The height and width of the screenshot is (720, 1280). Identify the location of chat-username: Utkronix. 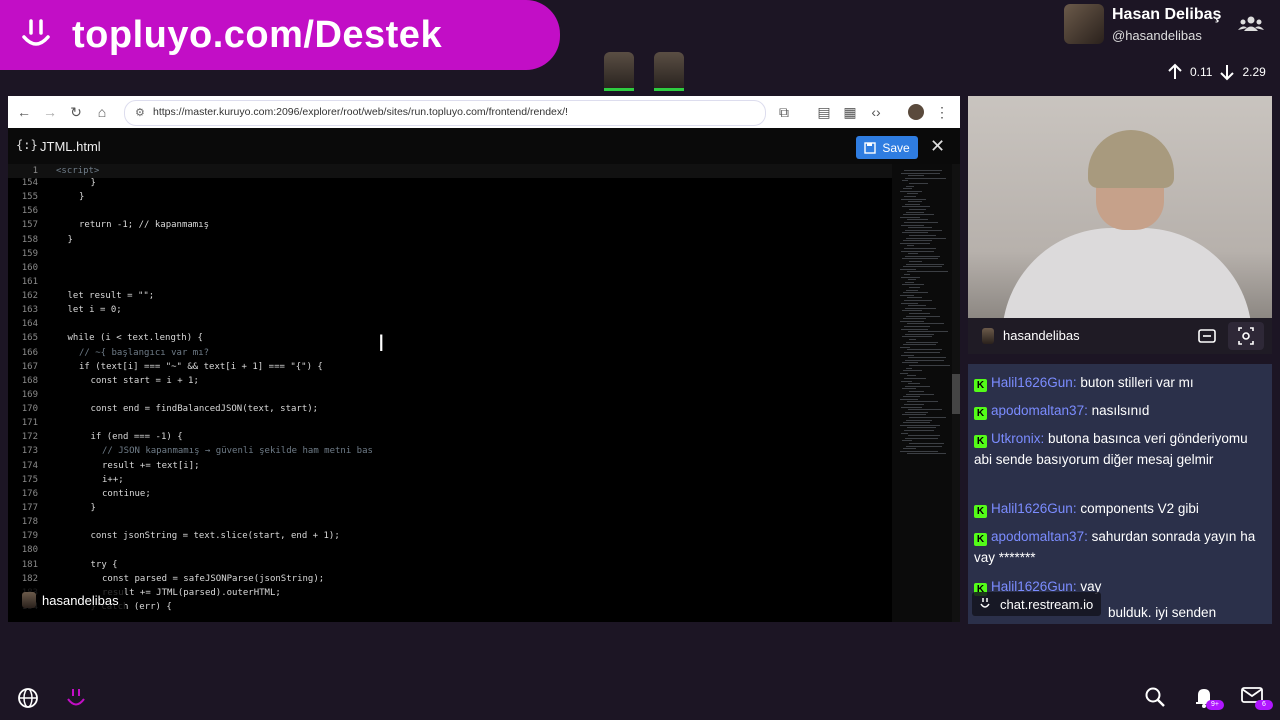
(1016, 438).